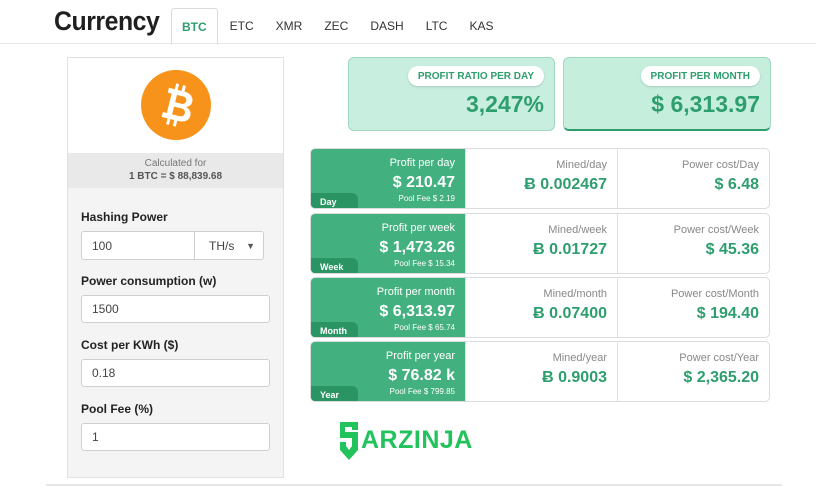 The width and height of the screenshot is (816, 487). Describe the element at coordinates (700, 76) in the screenshot. I see `profit-month-badge: PROFIT PER MONTH` at that location.